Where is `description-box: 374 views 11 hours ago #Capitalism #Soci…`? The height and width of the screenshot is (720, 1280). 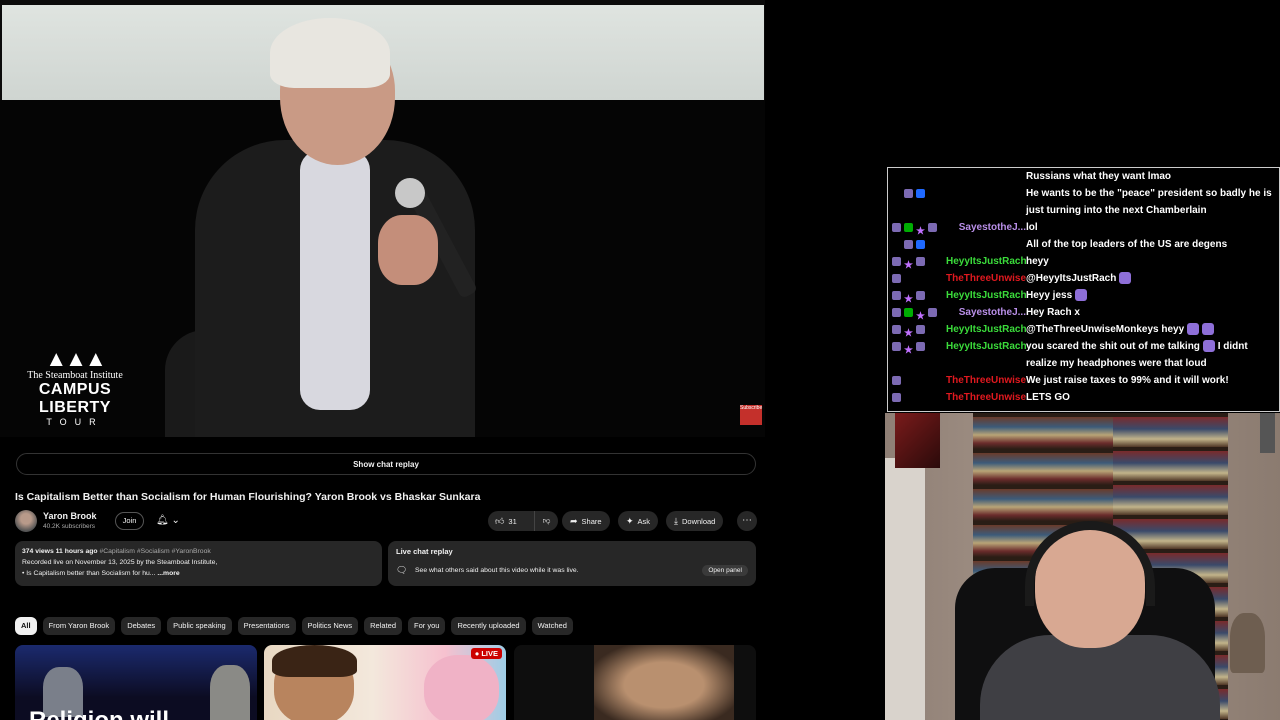
description-box: 374 views 11 hours ago #Capitalism #Soci… is located at coordinates (198, 563).